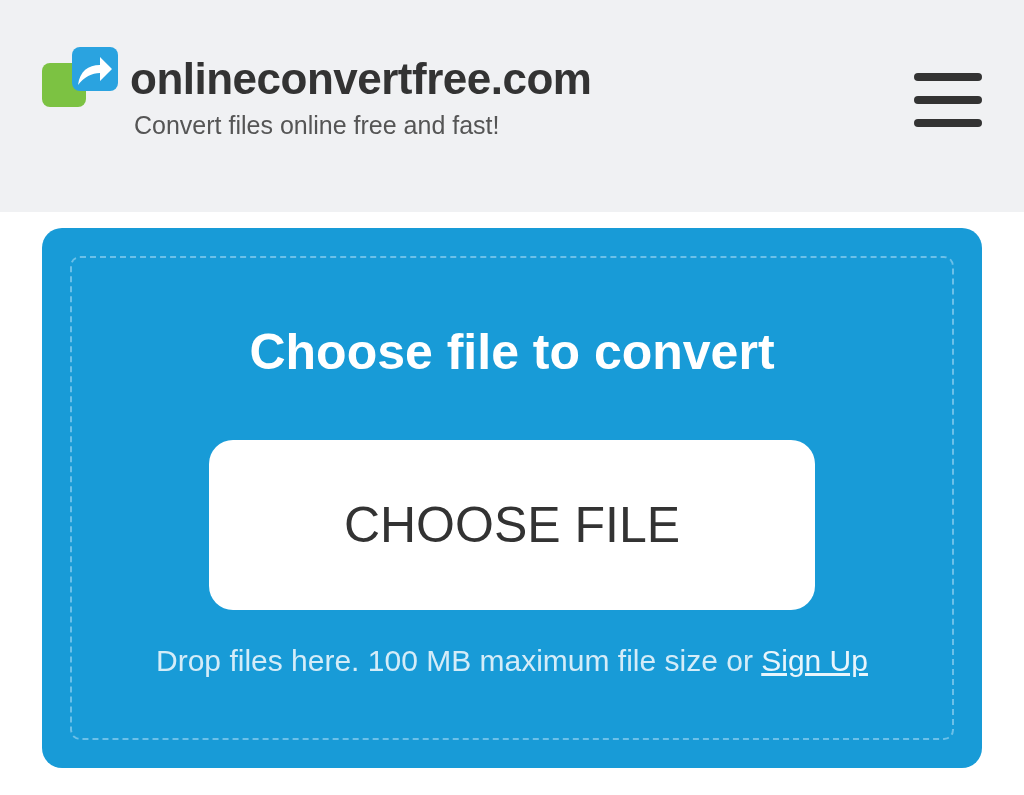 The height and width of the screenshot is (795, 1024). Describe the element at coordinates (80, 77) in the screenshot. I see `logo-icon` at that location.